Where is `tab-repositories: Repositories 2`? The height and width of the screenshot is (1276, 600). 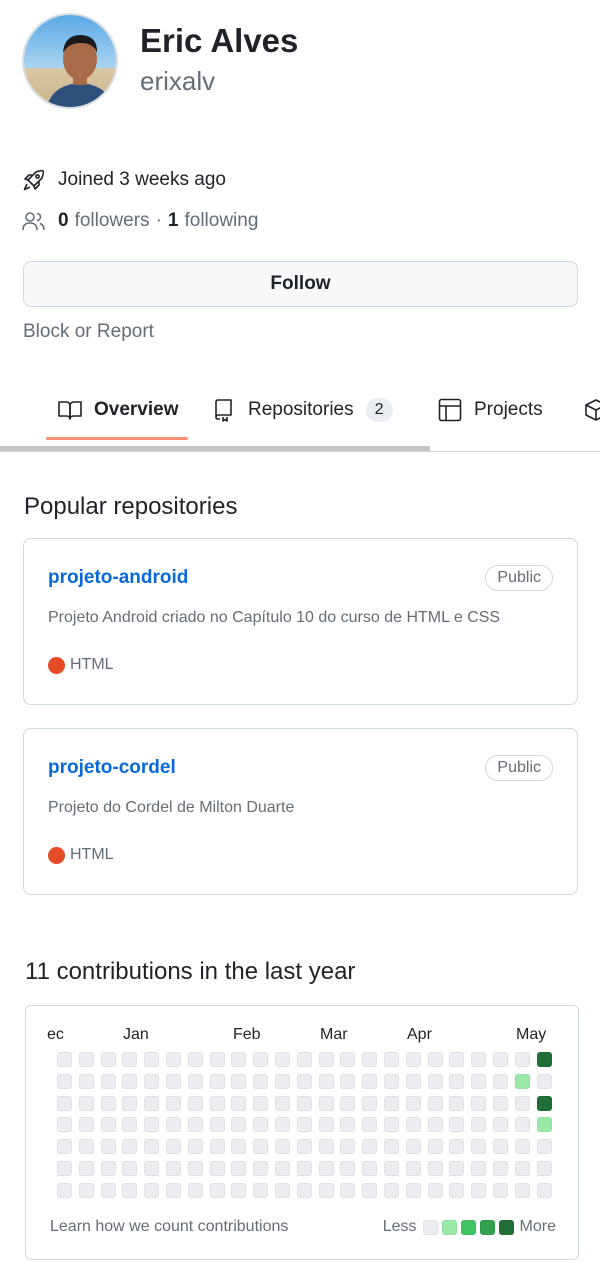 tab-repositories: Repositories 2 is located at coordinates (302, 410).